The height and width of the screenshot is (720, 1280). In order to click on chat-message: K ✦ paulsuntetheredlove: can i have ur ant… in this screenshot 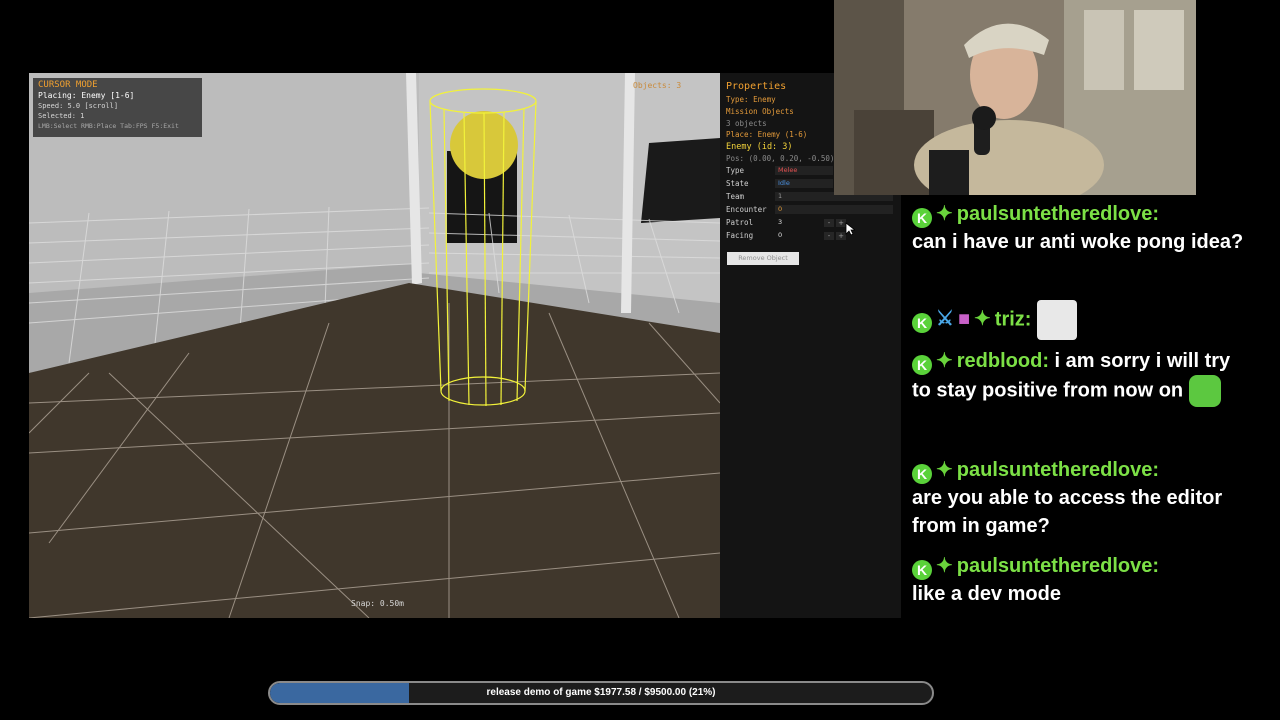, I will do `click(1082, 228)`.